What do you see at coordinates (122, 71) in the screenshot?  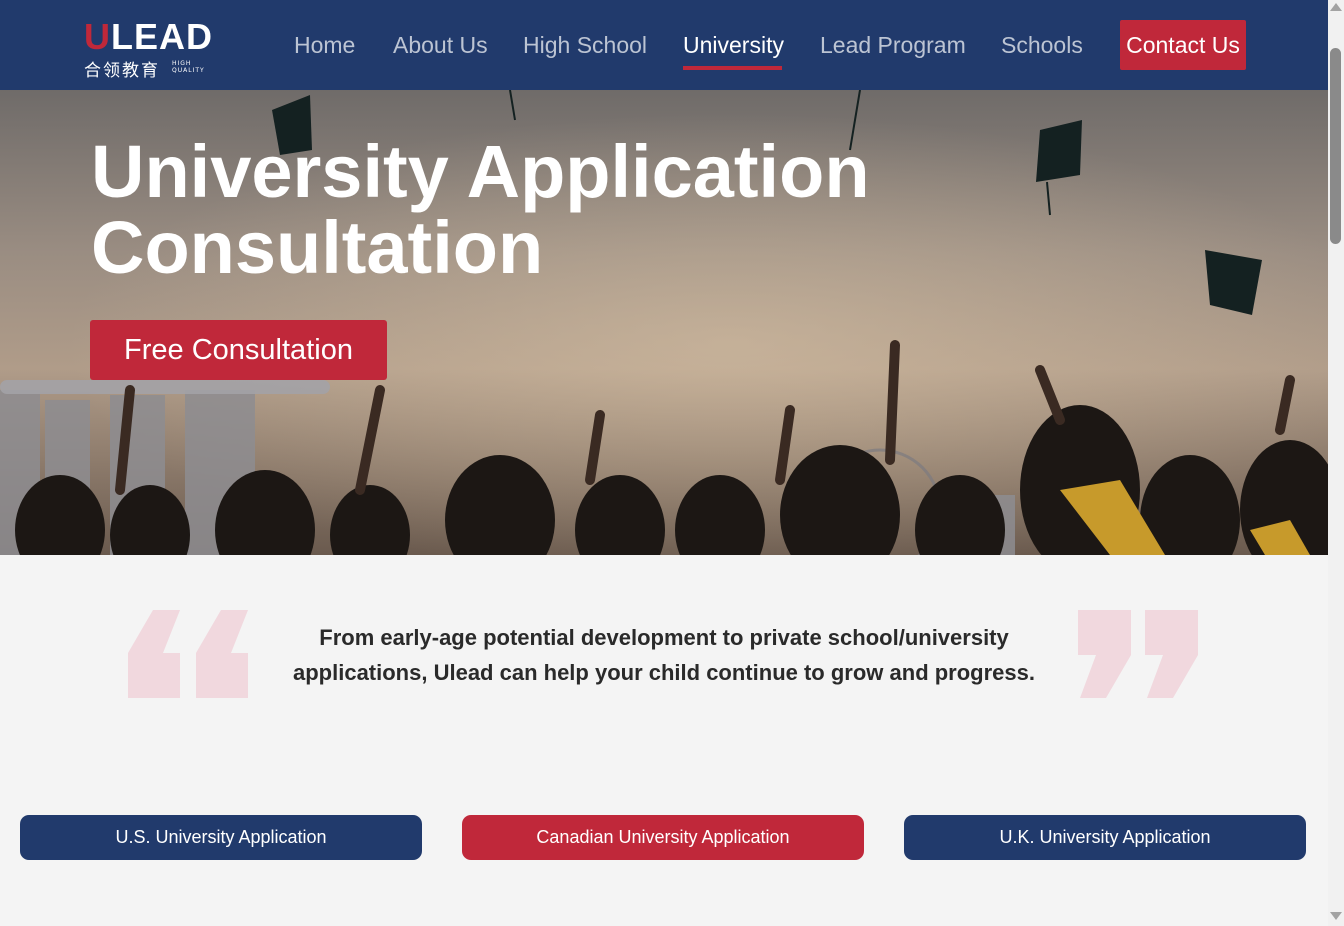 I see `logo-chinese-name: 合领教育` at bounding box center [122, 71].